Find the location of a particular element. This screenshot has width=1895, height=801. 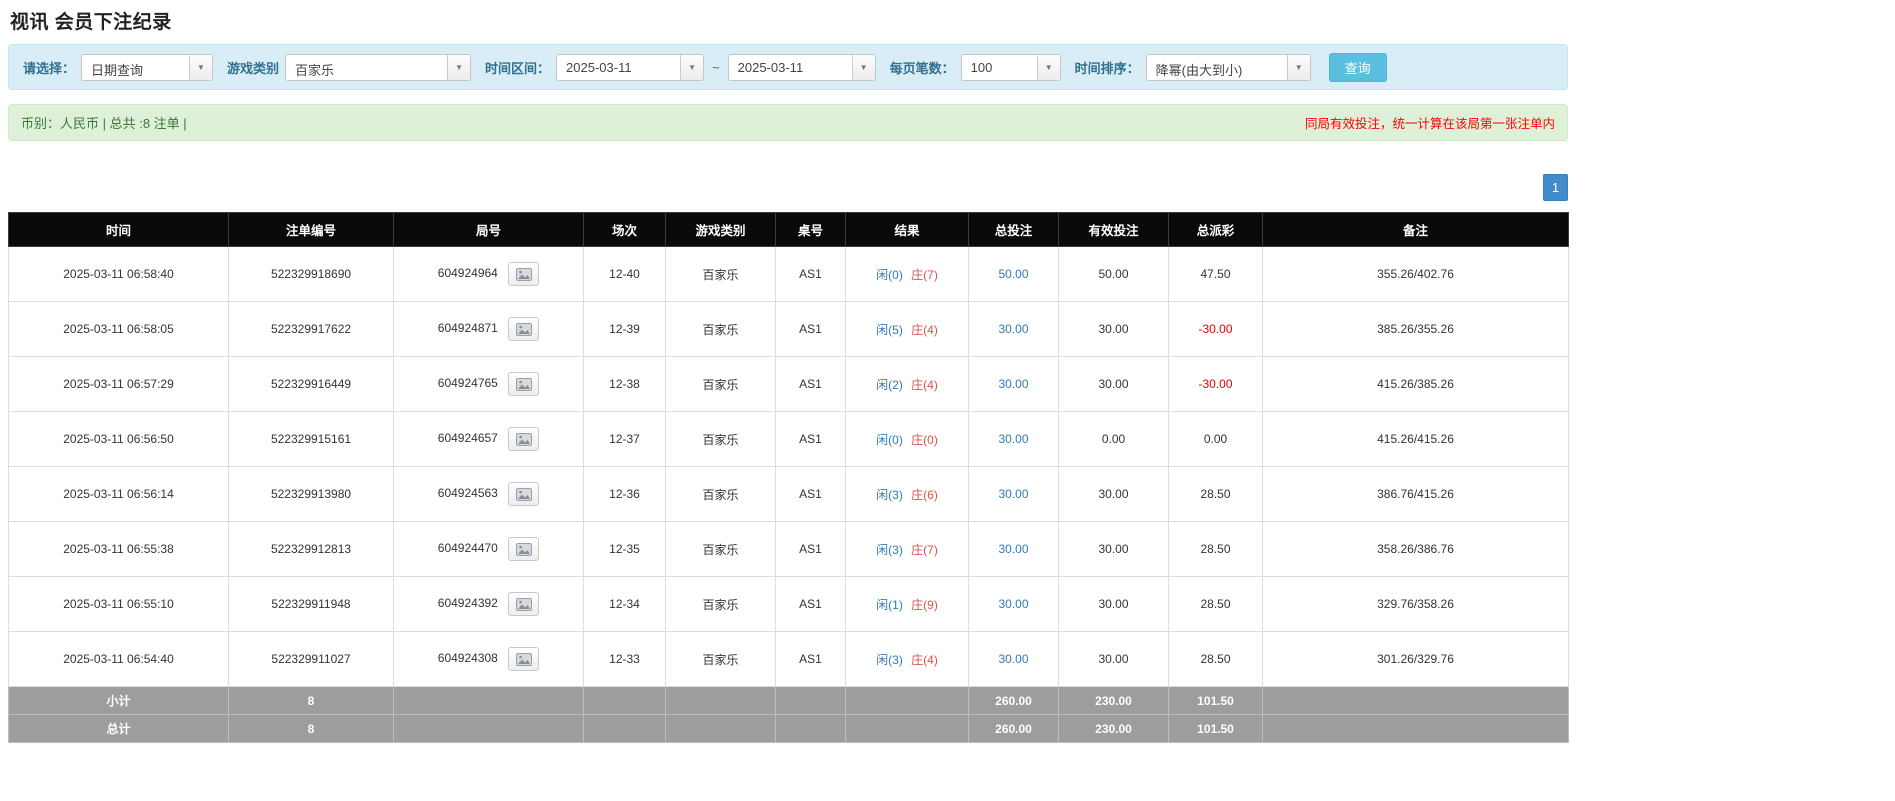

cell-time: 2025-03-11 06:55:10 is located at coordinates (118, 604).